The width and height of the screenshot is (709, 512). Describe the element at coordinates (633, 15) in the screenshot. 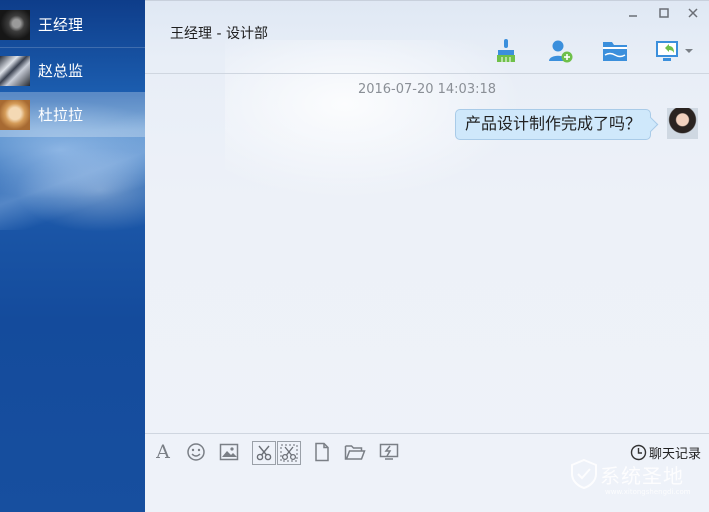

I see `minimize-icon` at that location.